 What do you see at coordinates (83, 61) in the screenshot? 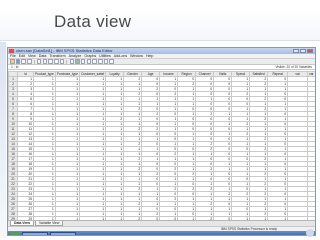
I see `insert-variable-icon` at bounding box center [83, 61].